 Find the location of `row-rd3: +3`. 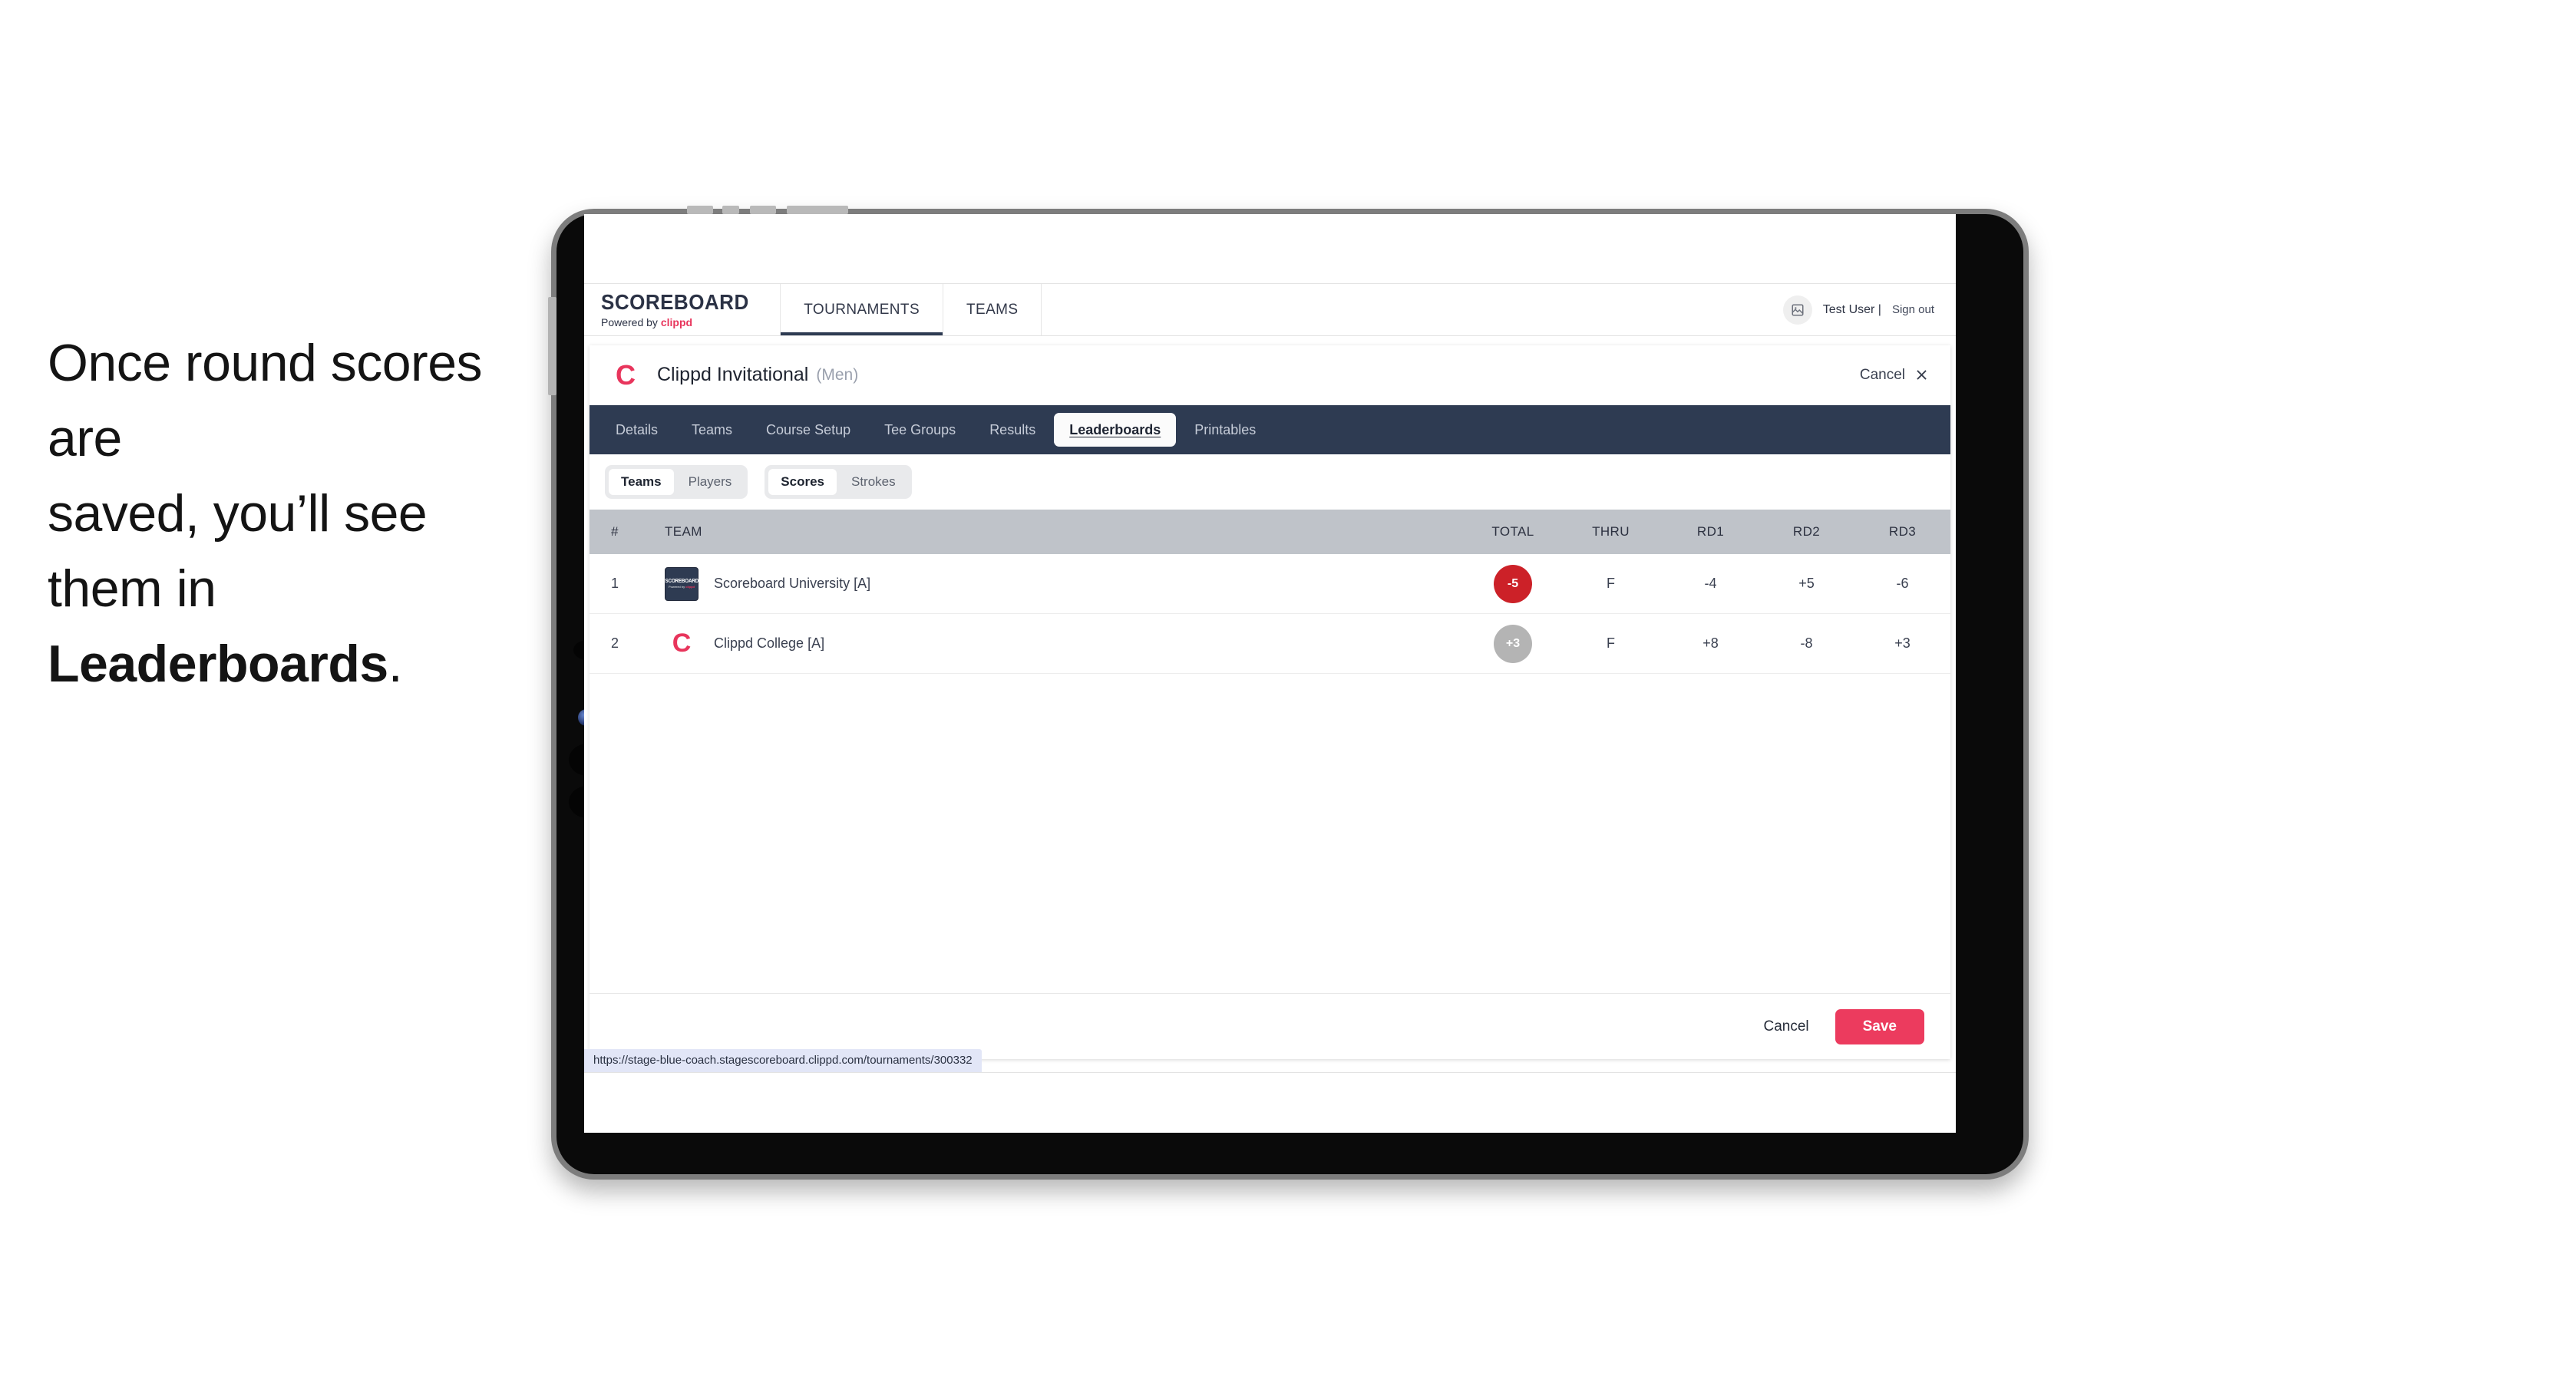

row-rd3: +3 is located at coordinates (1902, 643).